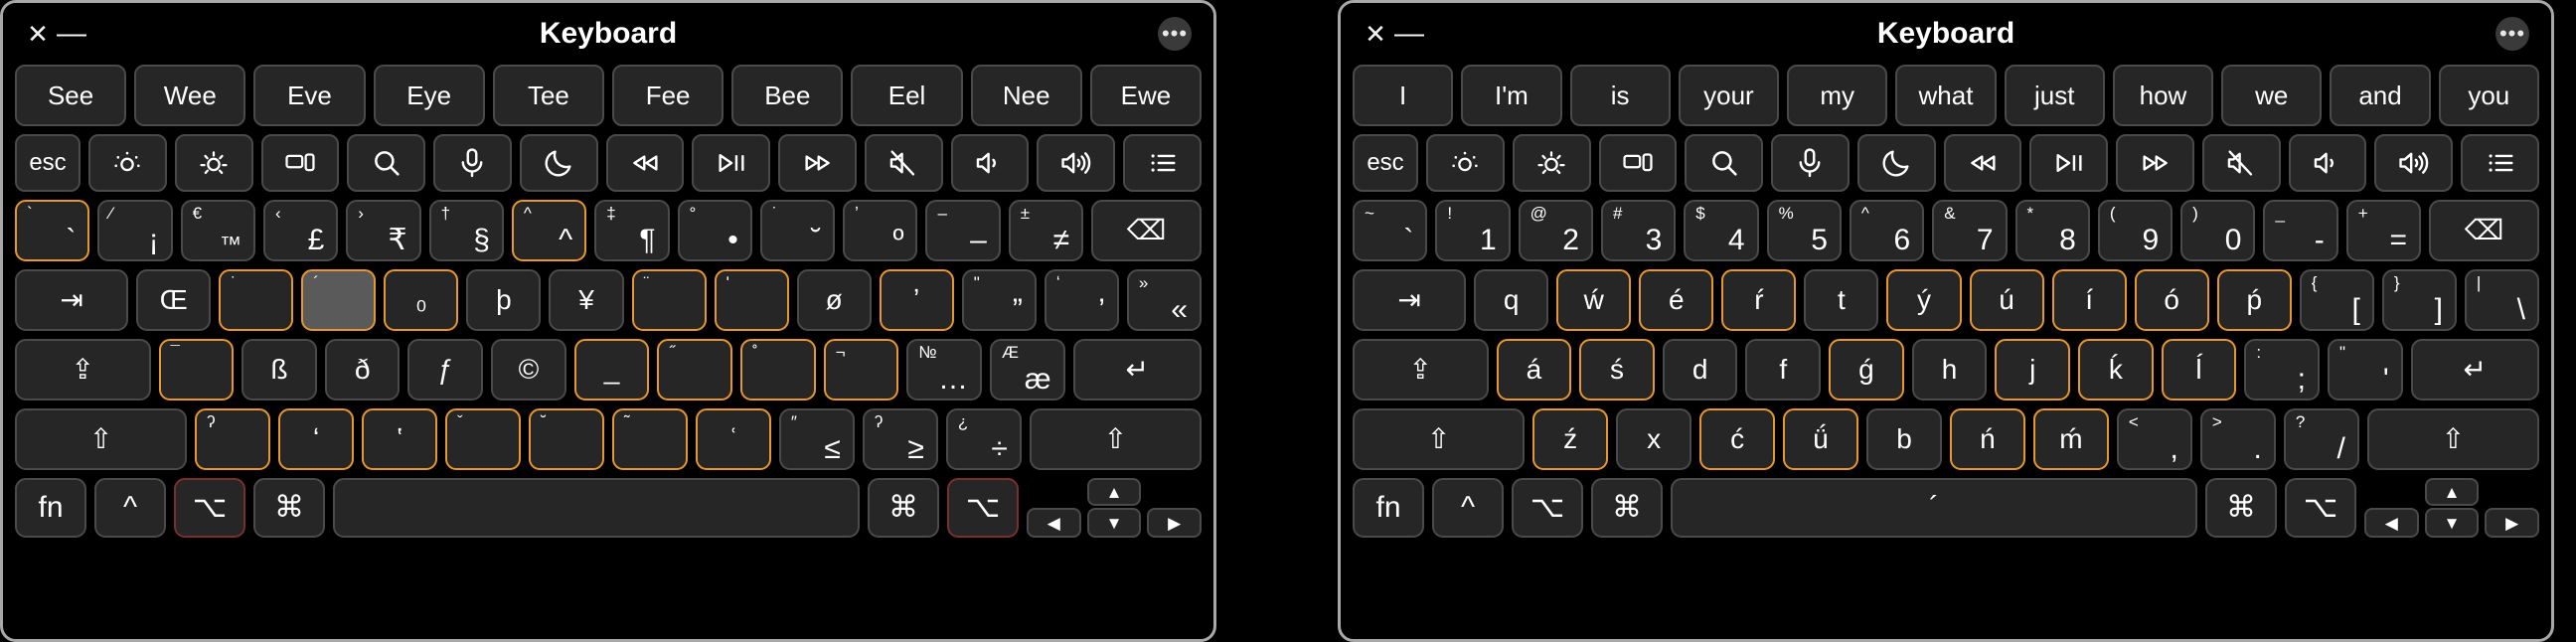 This screenshot has height=642, width=2576. Describe the element at coordinates (2237, 439) in the screenshot. I see `zx-key-9: >.` at that location.